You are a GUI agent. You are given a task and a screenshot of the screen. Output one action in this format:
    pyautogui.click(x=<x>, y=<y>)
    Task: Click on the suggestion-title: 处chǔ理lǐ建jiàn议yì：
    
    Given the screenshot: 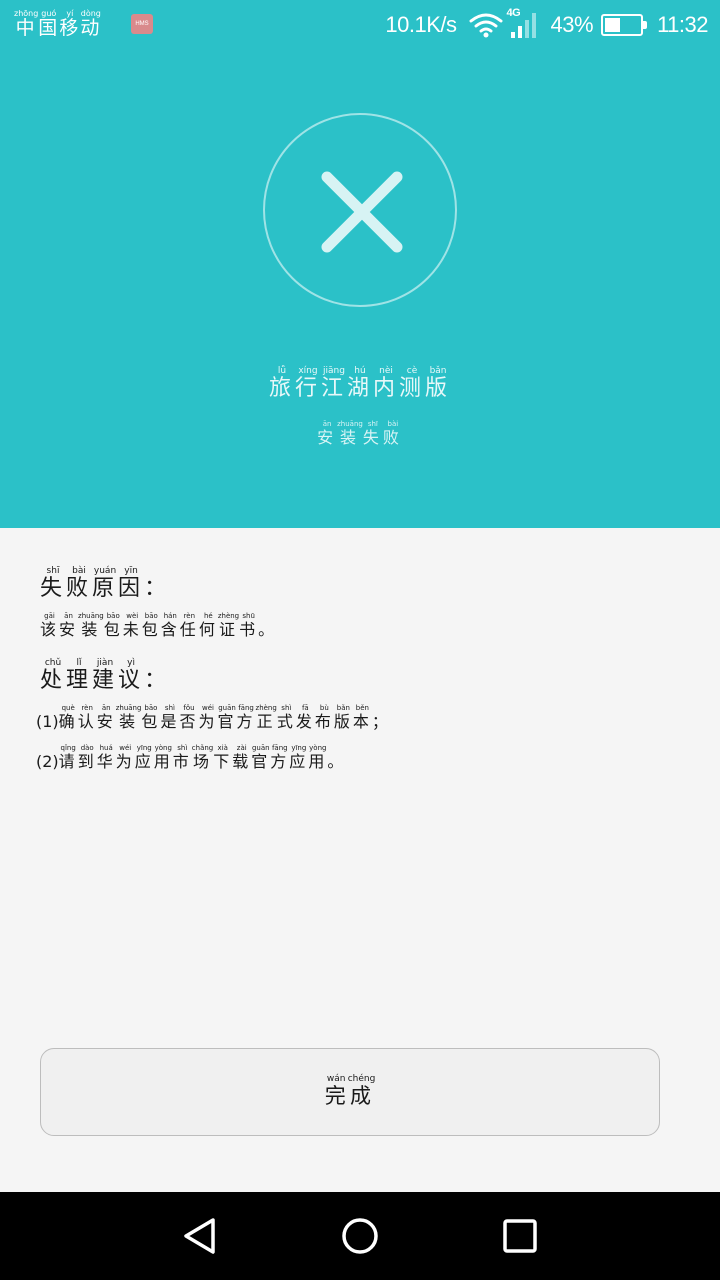 What is the action you would take?
    pyautogui.click(x=105, y=676)
    